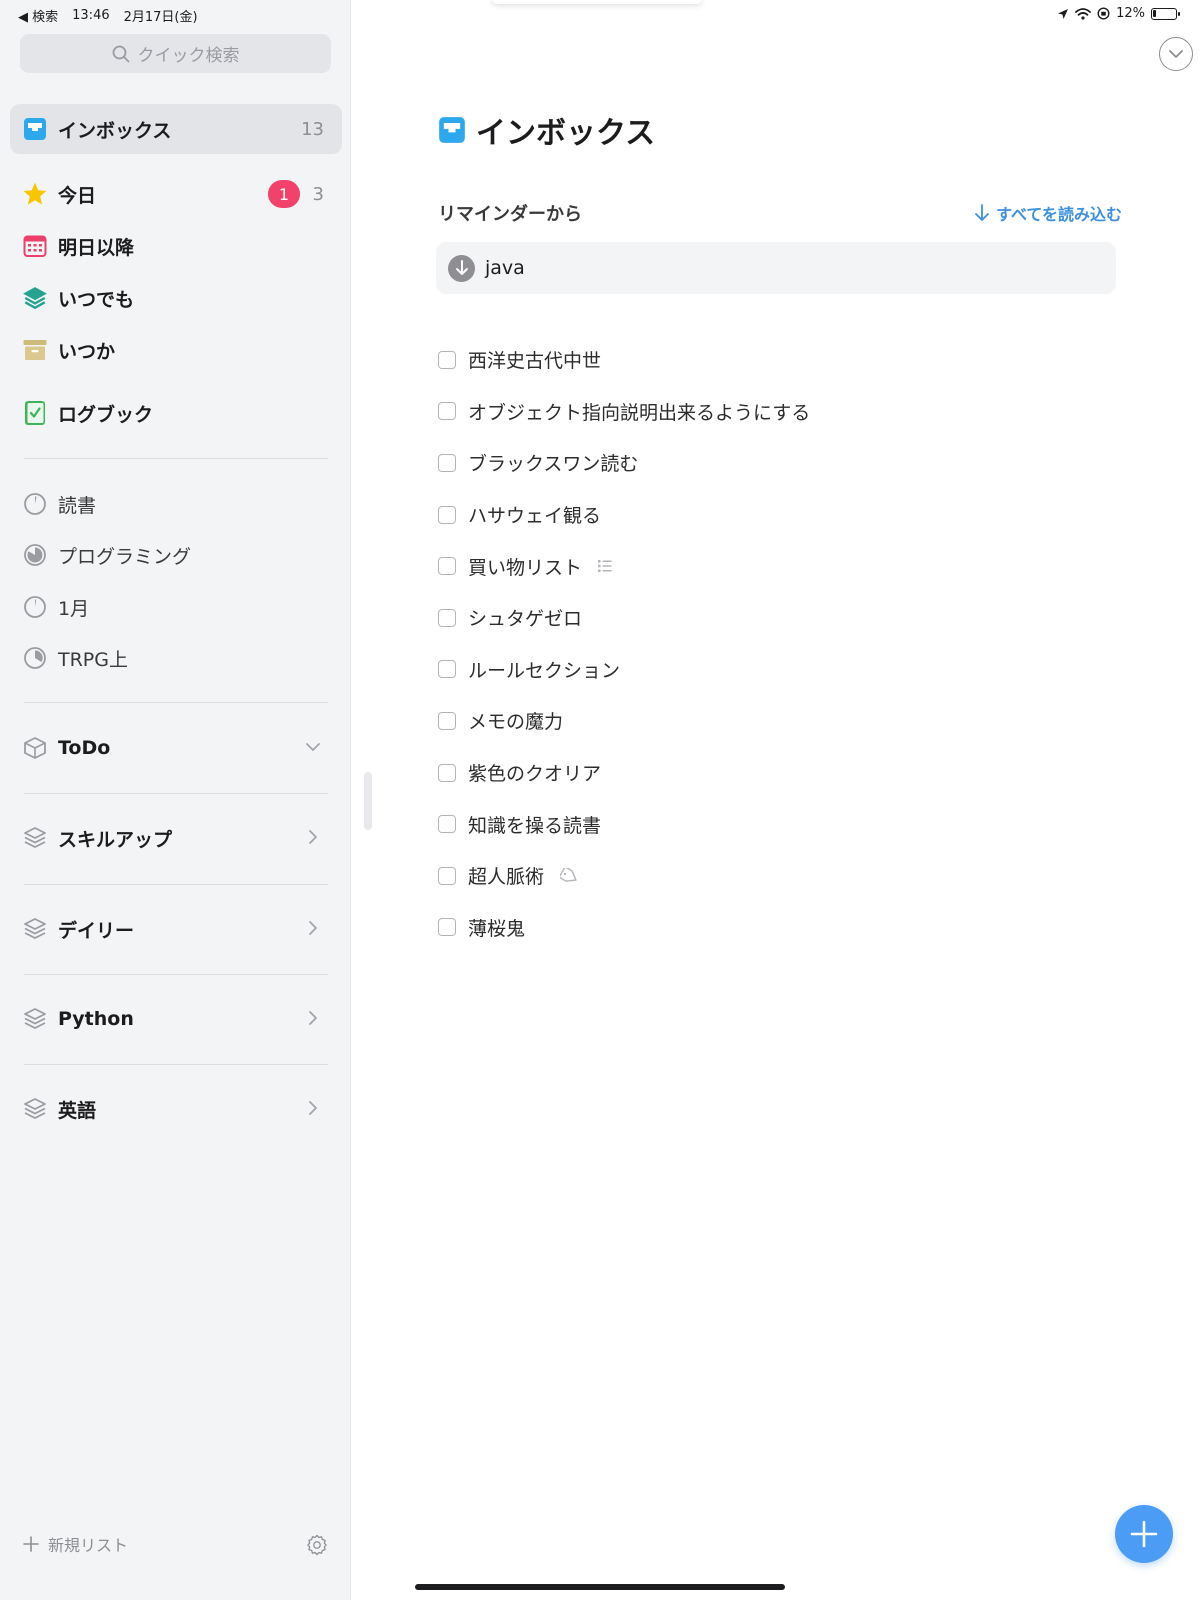  I want to click on sidebar-item-logbook: ログブック, so click(176, 413).